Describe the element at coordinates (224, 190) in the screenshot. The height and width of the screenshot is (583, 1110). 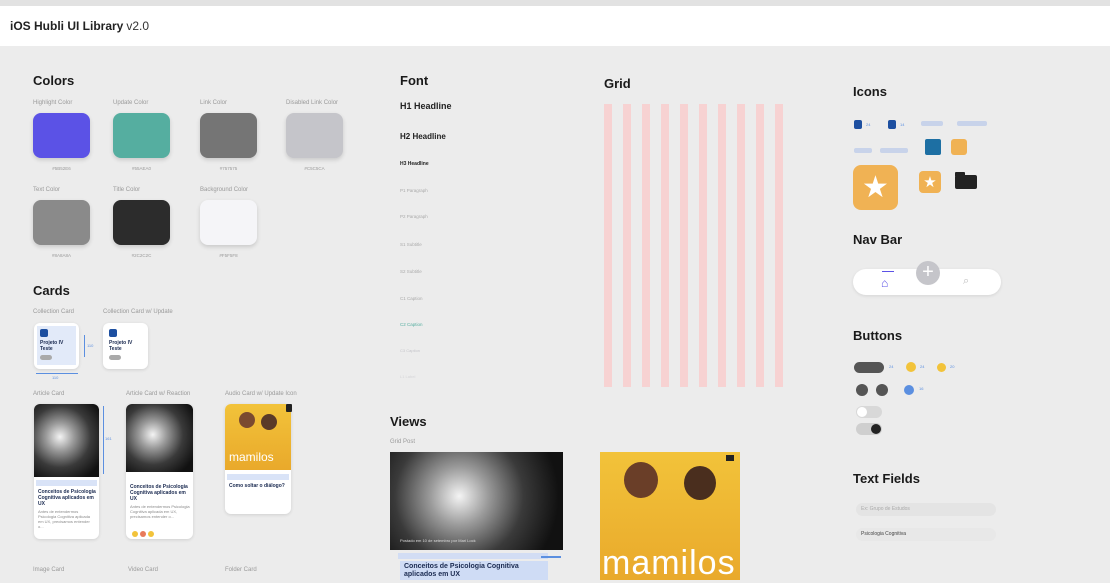
I see `swatch-label-background: Background Color` at that location.